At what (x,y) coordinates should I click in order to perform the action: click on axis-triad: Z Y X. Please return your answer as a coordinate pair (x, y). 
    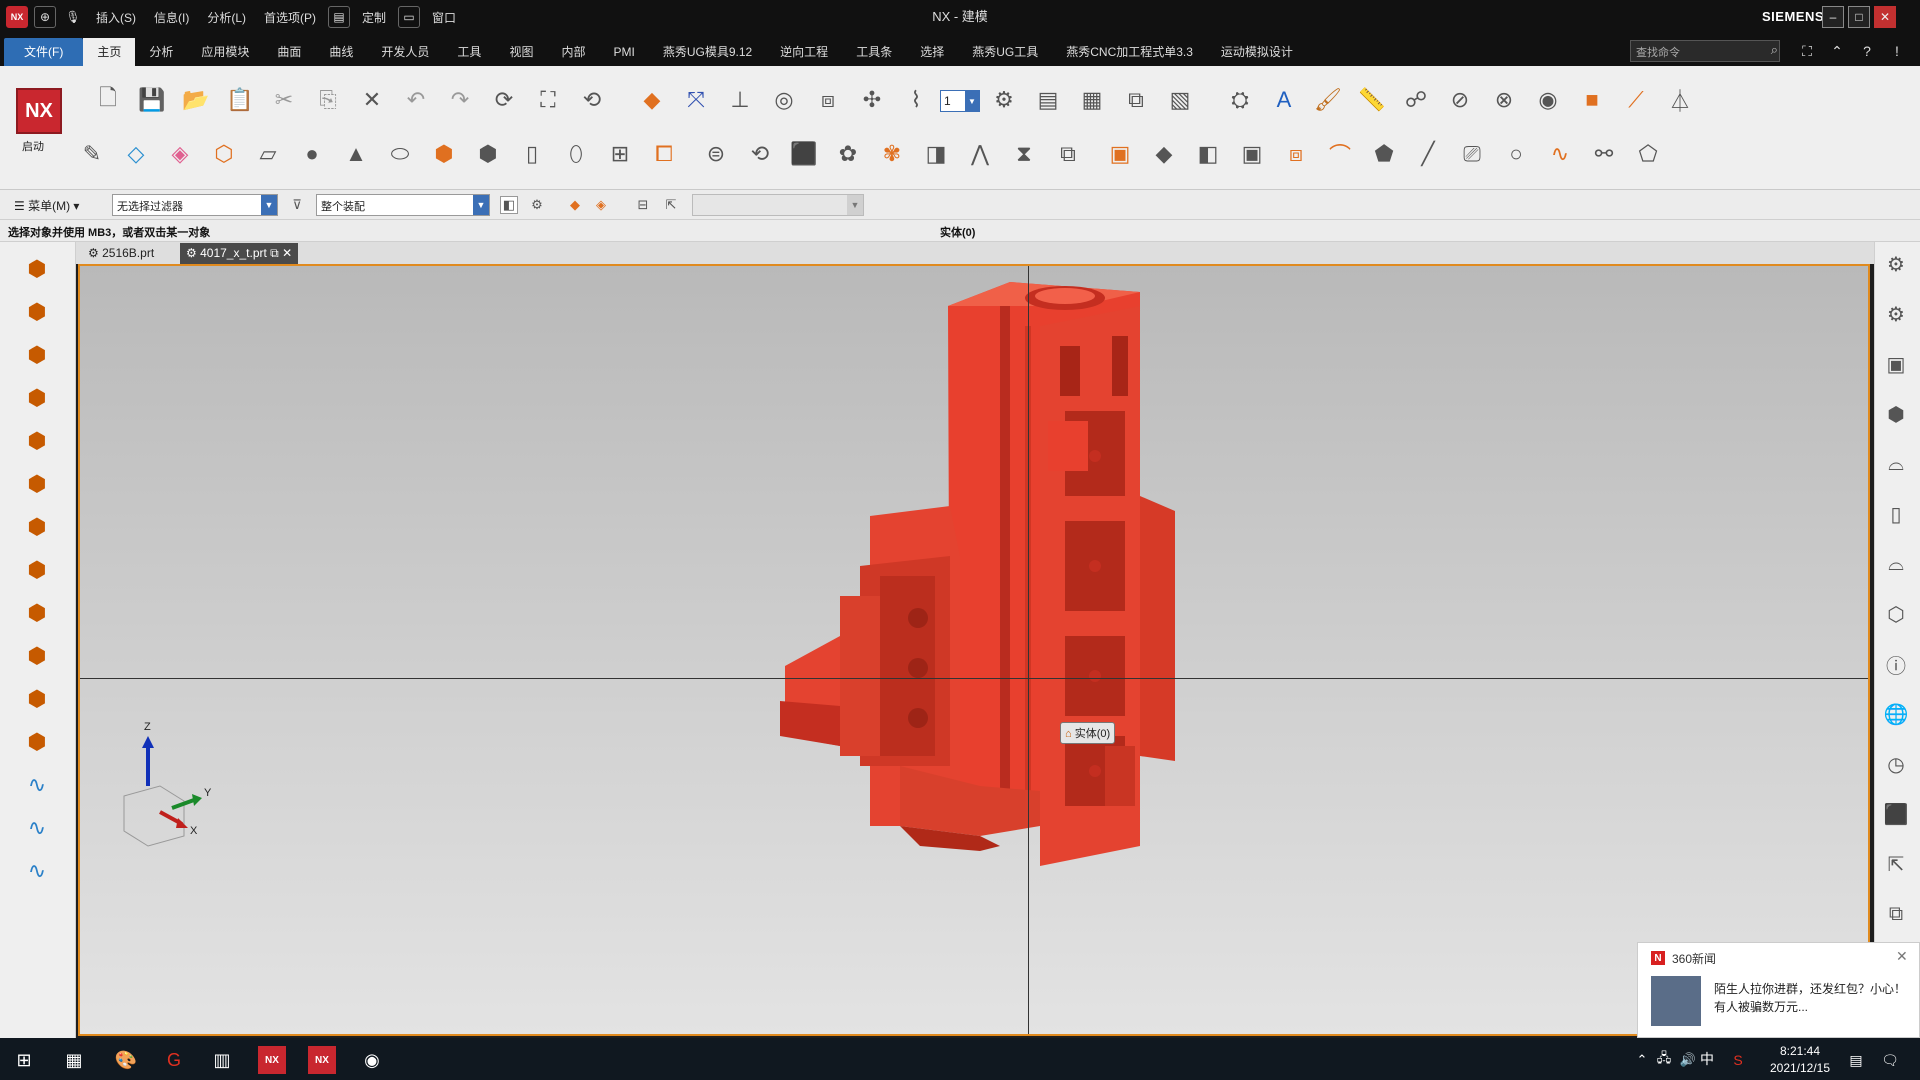
    Looking at the image, I should click on (167, 784).